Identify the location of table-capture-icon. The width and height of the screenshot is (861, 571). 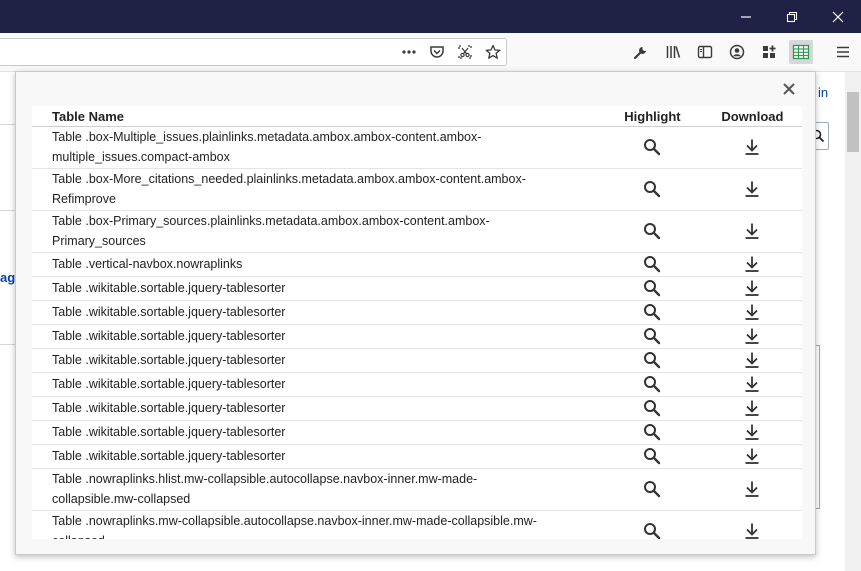
(801, 52).